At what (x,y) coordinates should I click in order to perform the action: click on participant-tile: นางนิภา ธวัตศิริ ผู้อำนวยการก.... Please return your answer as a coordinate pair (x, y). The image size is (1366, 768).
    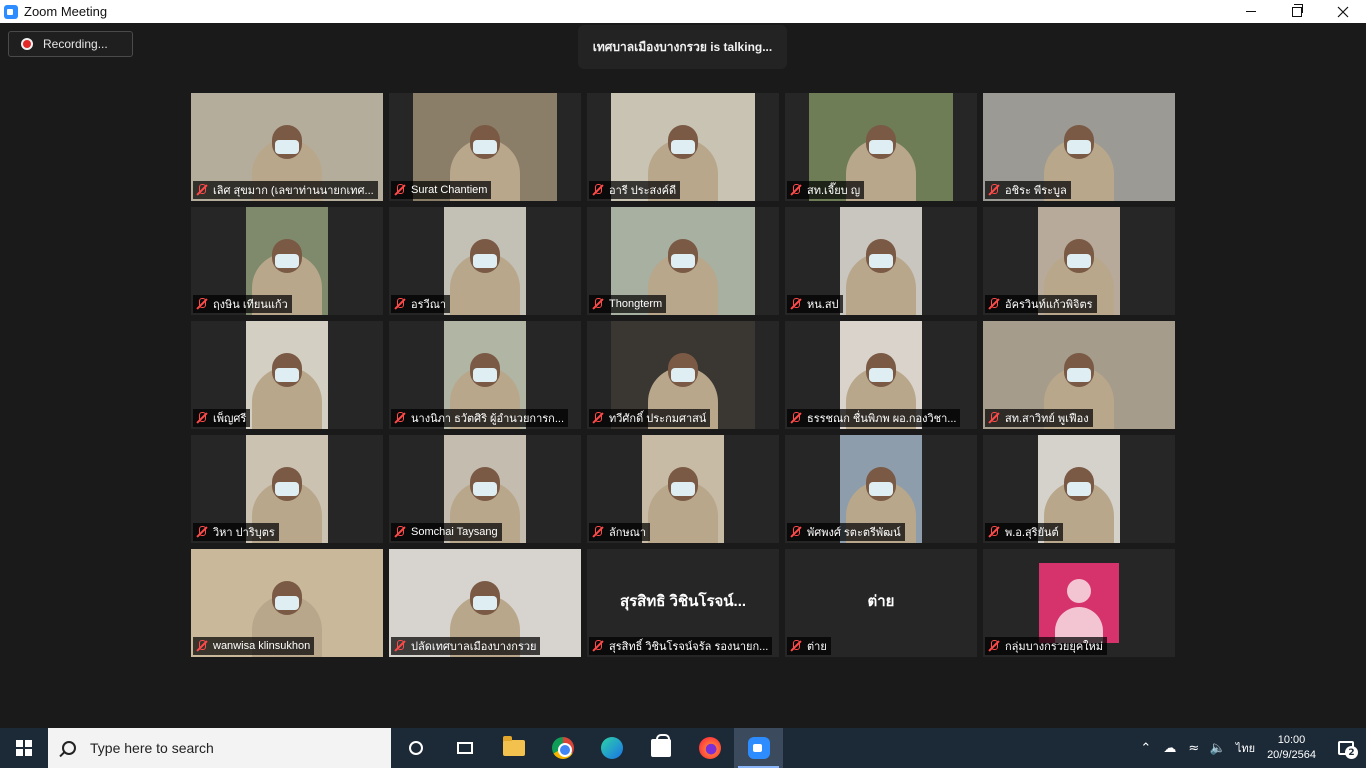
    Looking at the image, I should click on (485, 375).